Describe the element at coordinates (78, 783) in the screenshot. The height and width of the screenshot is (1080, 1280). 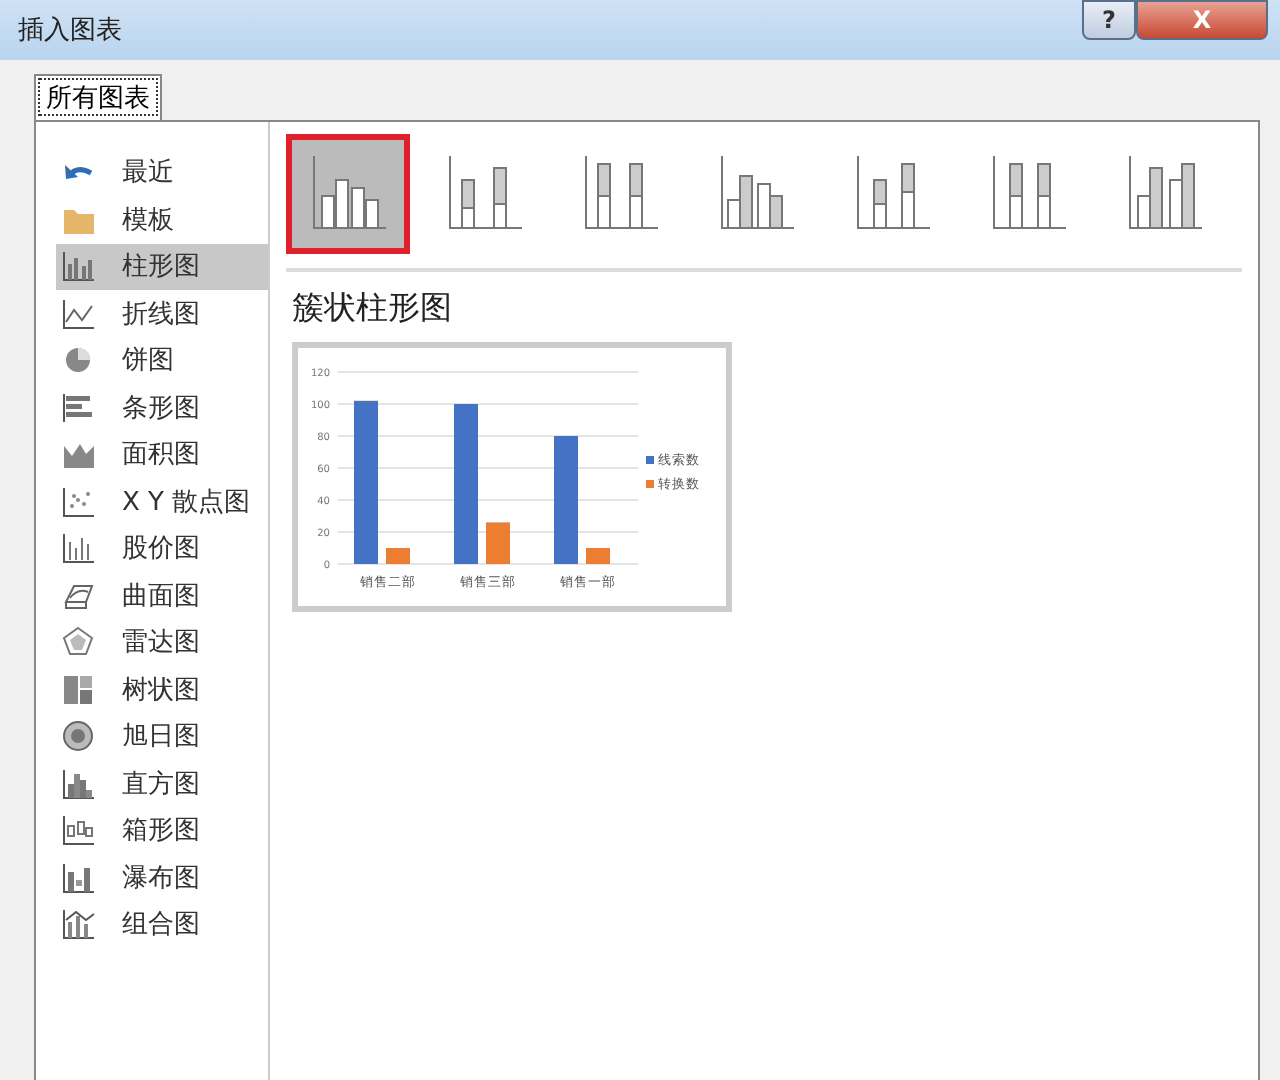
I see `histogram-icon` at that location.